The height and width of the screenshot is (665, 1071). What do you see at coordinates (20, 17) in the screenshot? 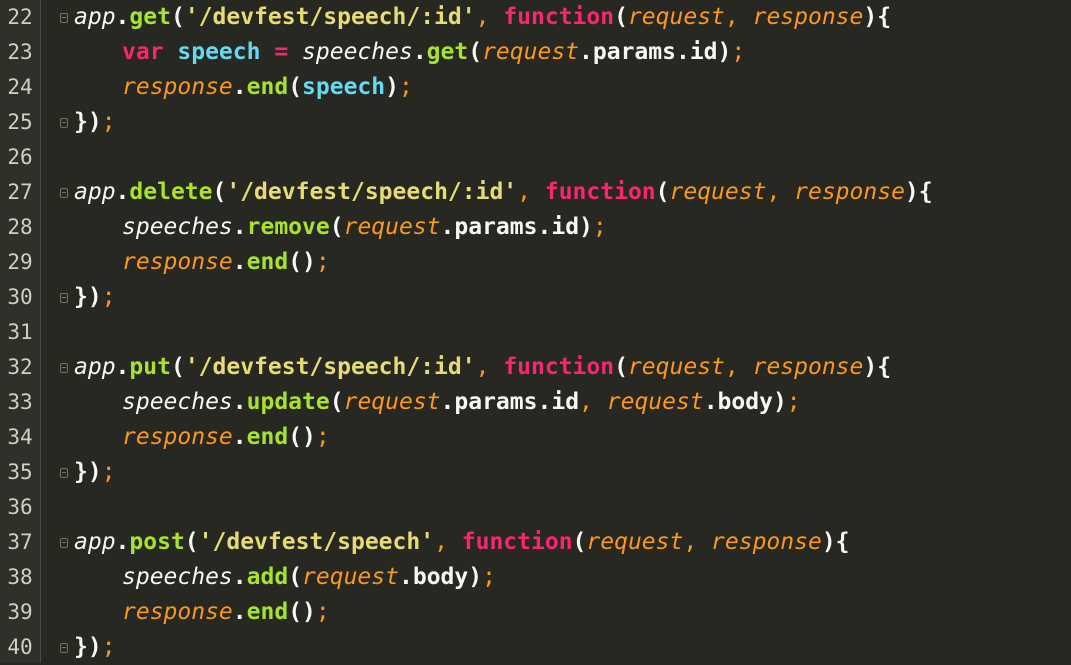
I see `line-number: 22` at bounding box center [20, 17].